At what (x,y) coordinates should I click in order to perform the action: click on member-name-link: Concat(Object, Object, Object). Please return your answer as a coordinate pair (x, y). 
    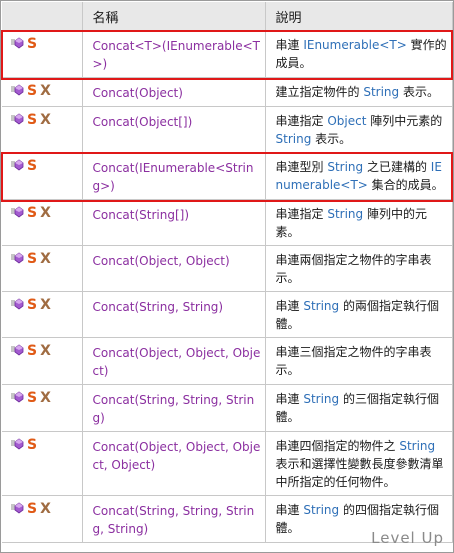
    Looking at the image, I should click on (174, 361).